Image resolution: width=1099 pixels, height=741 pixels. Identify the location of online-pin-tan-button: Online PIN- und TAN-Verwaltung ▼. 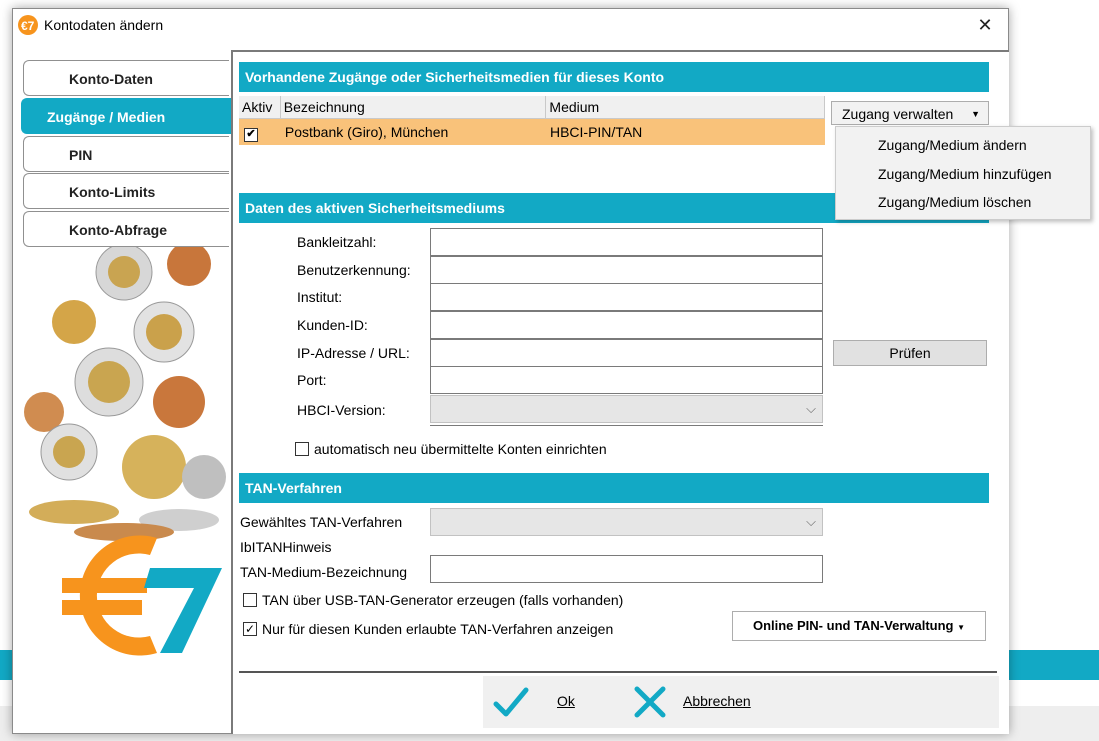
(859, 626).